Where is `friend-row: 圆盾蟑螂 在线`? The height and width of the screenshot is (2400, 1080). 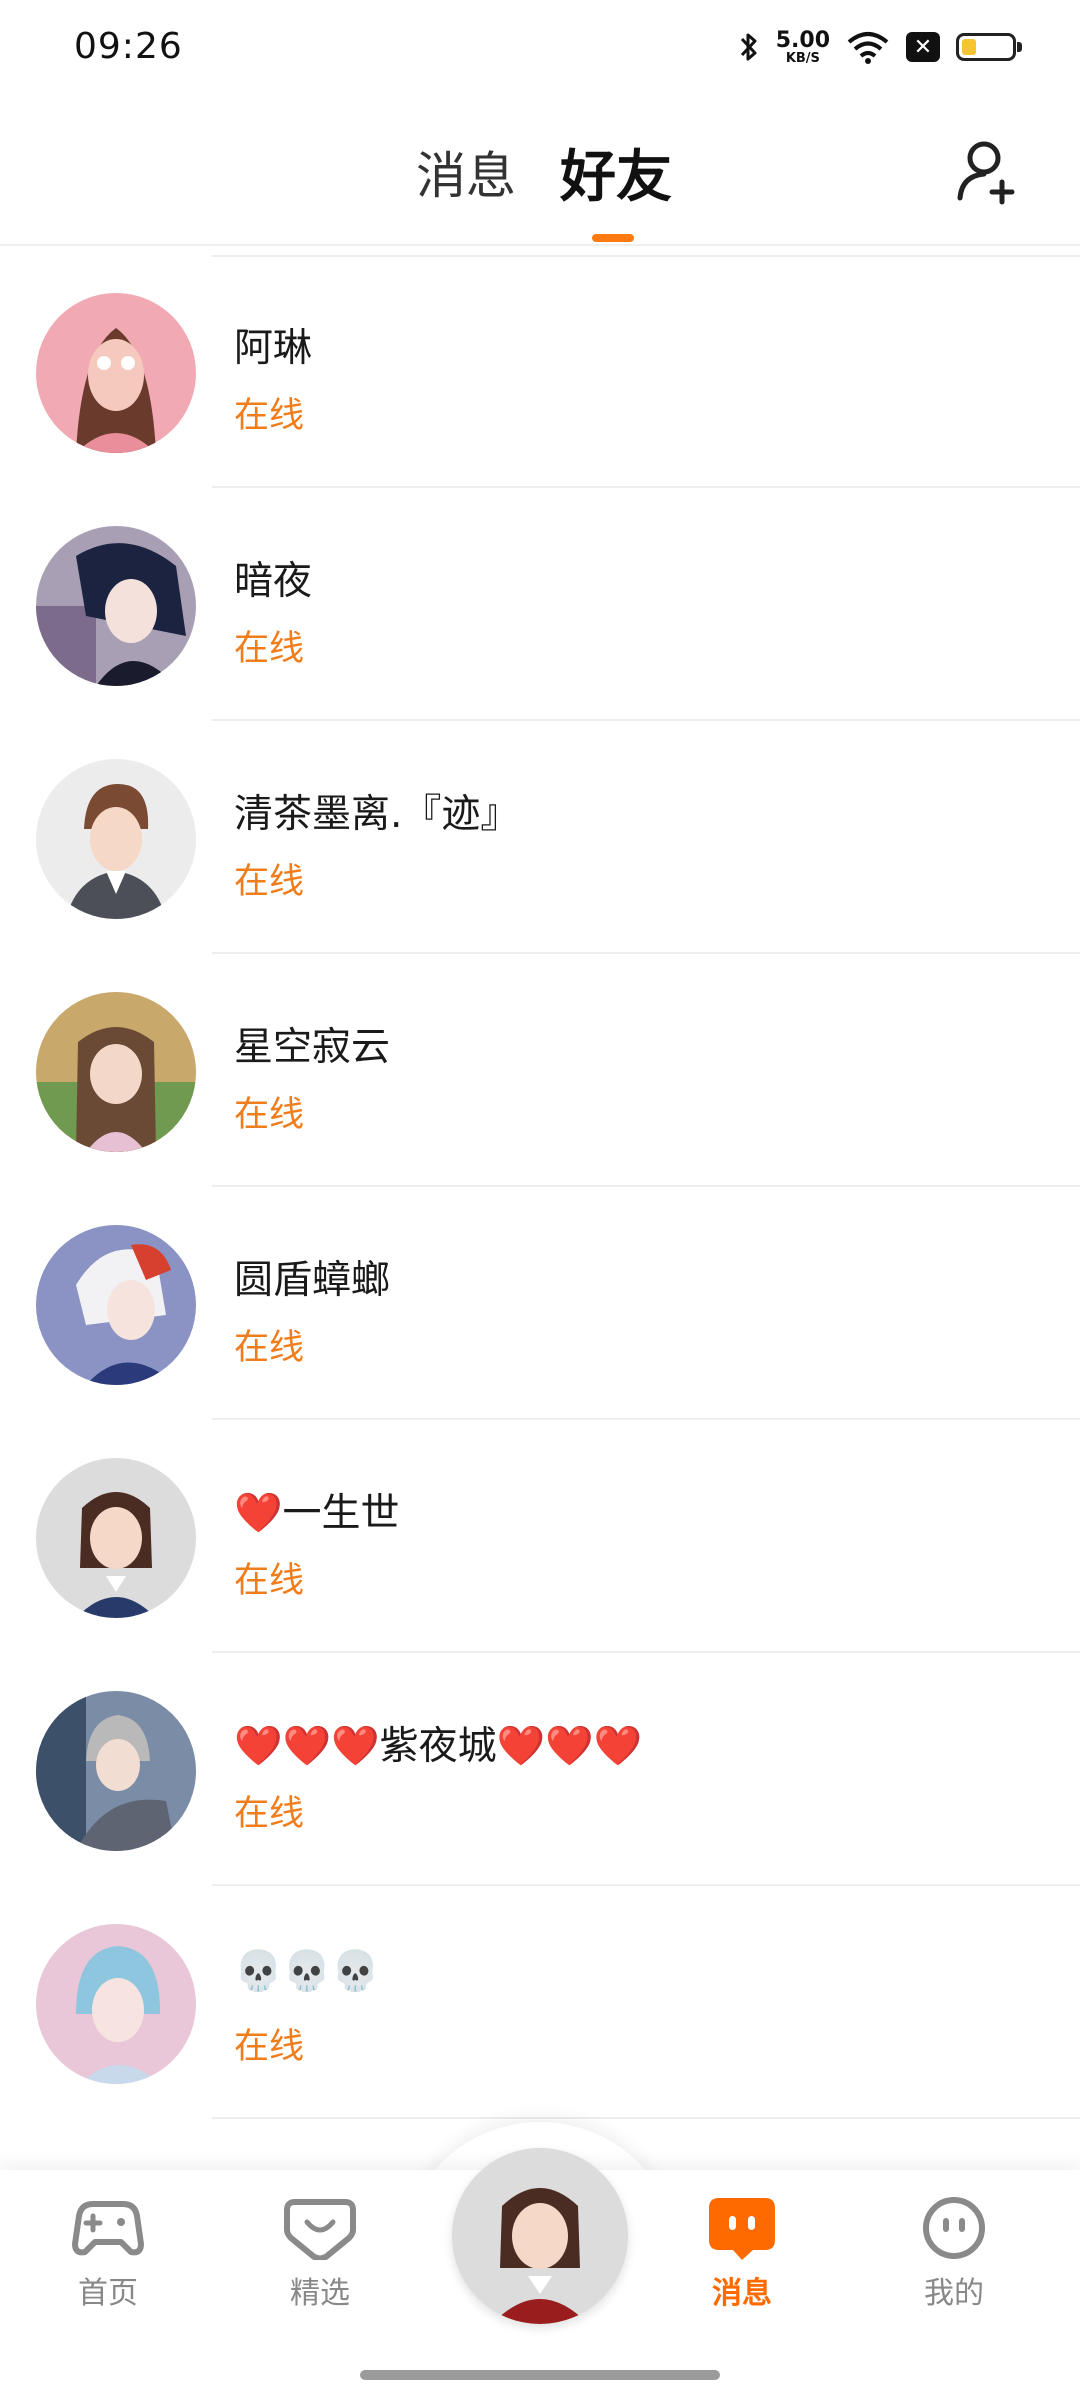 friend-row: 圆盾蟑螂 在线 is located at coordinates (540, 1303).